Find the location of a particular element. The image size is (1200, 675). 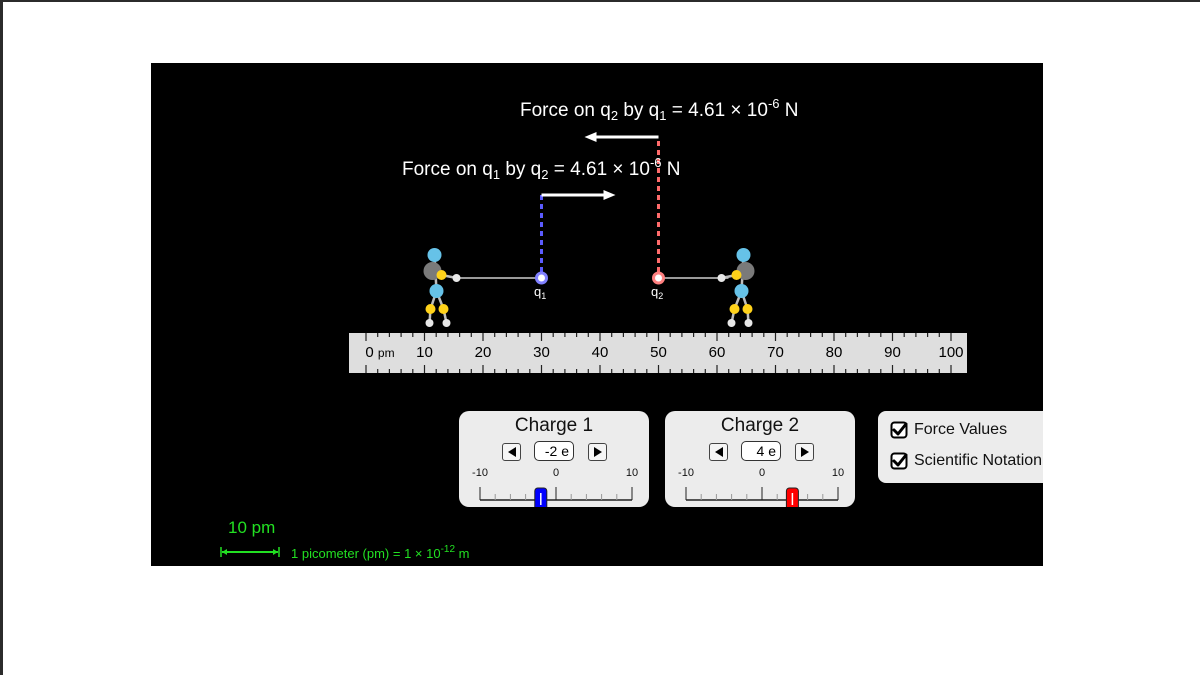

distance-ruler: 0 pm 10 20 30 40 50 60 70 80 90 100 is located at coordinates (658, 353).